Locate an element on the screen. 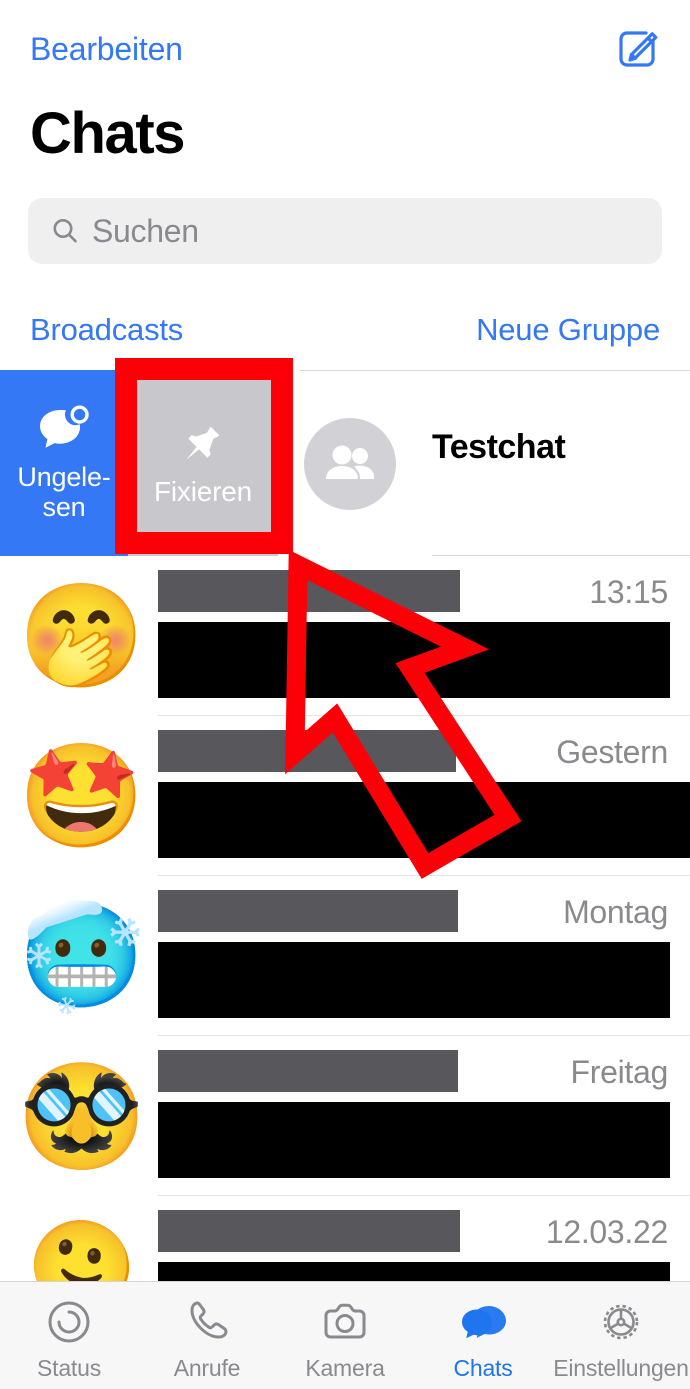 The width and height of the screenshot is (690, 1389). tab-status: Status is located at coordinates (69, 1335).